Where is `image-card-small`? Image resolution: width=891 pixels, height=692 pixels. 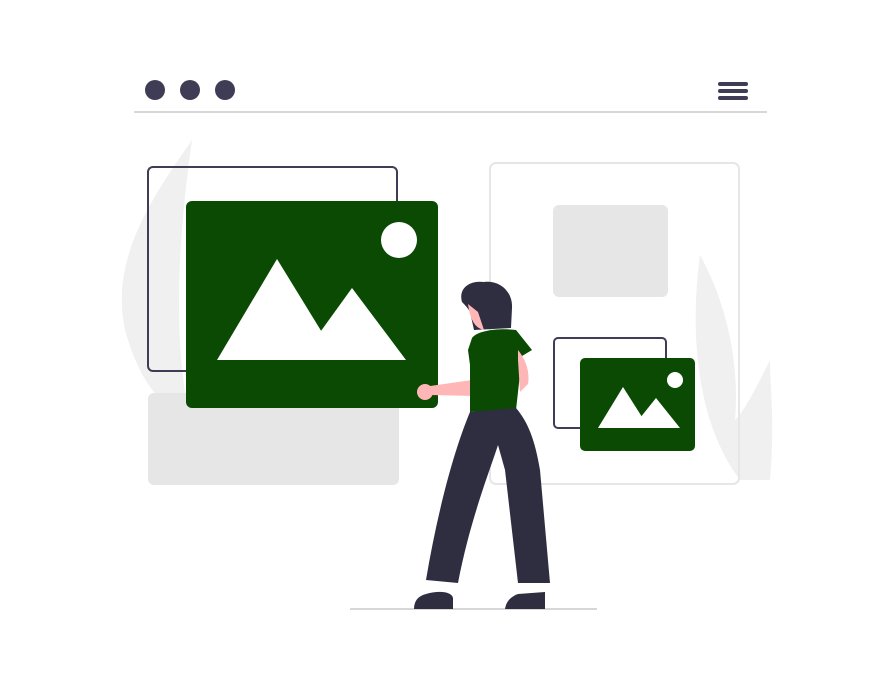
image-card-small is located at coordinates (637, 404).